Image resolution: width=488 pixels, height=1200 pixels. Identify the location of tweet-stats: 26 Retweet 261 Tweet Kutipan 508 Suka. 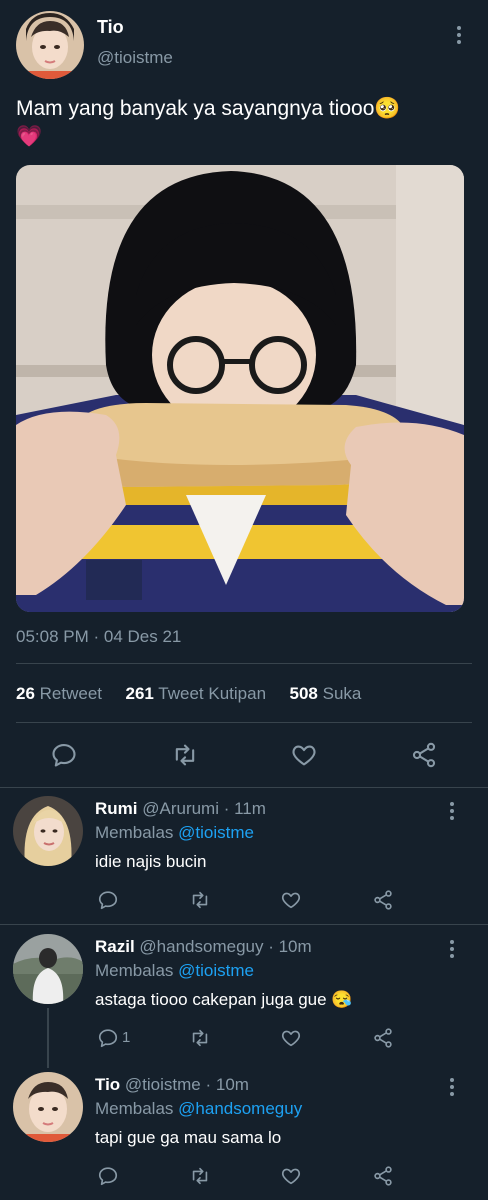
(188, 694).